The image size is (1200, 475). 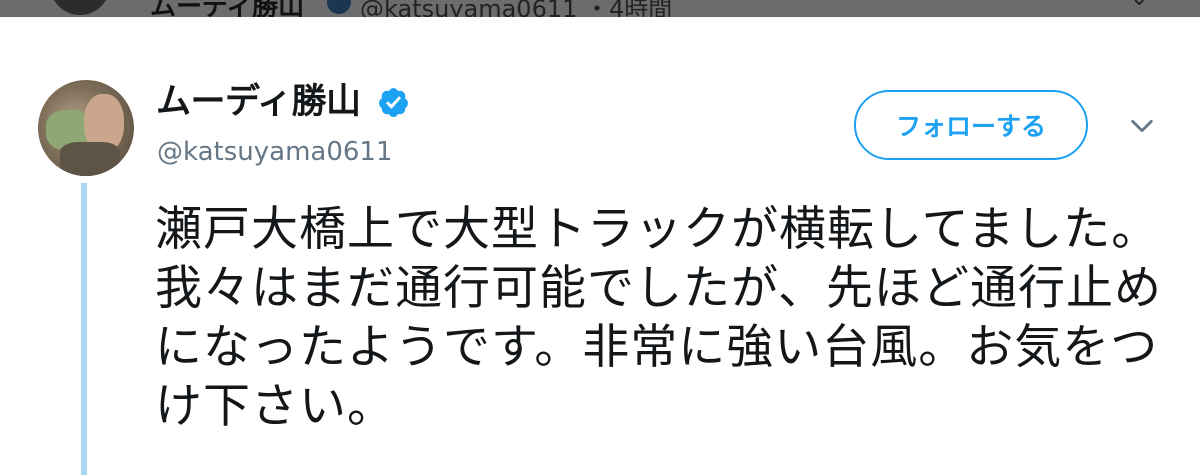 I want to click on thread-line, so click(x=84, y=329).